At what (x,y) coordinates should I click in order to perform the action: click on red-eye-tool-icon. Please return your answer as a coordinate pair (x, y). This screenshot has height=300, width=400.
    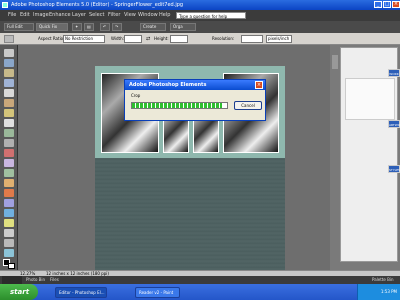
    Looking at the image, I should click on (9, 153).